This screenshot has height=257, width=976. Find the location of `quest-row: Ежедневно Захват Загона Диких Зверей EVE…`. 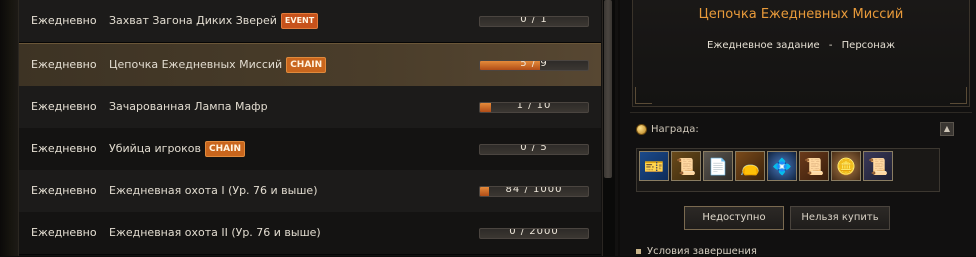

quest-row: Ежедневно Захват Загона Диких Зверей EVE… is located at coordinates (310, 21).